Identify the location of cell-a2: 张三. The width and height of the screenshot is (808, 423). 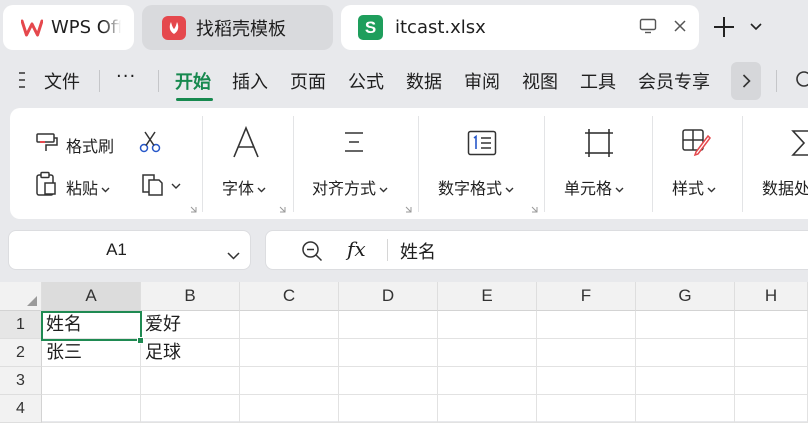
(91, 353).